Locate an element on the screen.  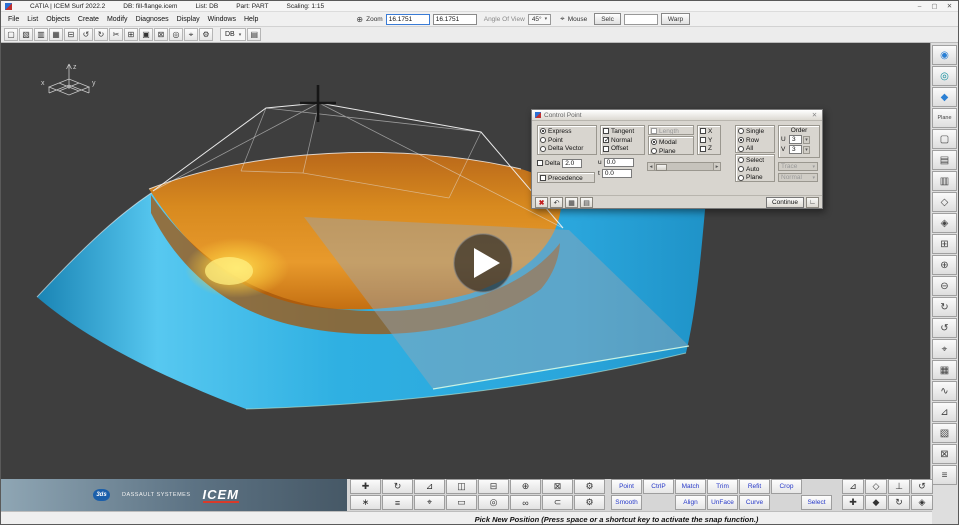
clip-plane-icon: ⊠ is located at coordinates (944, 454).